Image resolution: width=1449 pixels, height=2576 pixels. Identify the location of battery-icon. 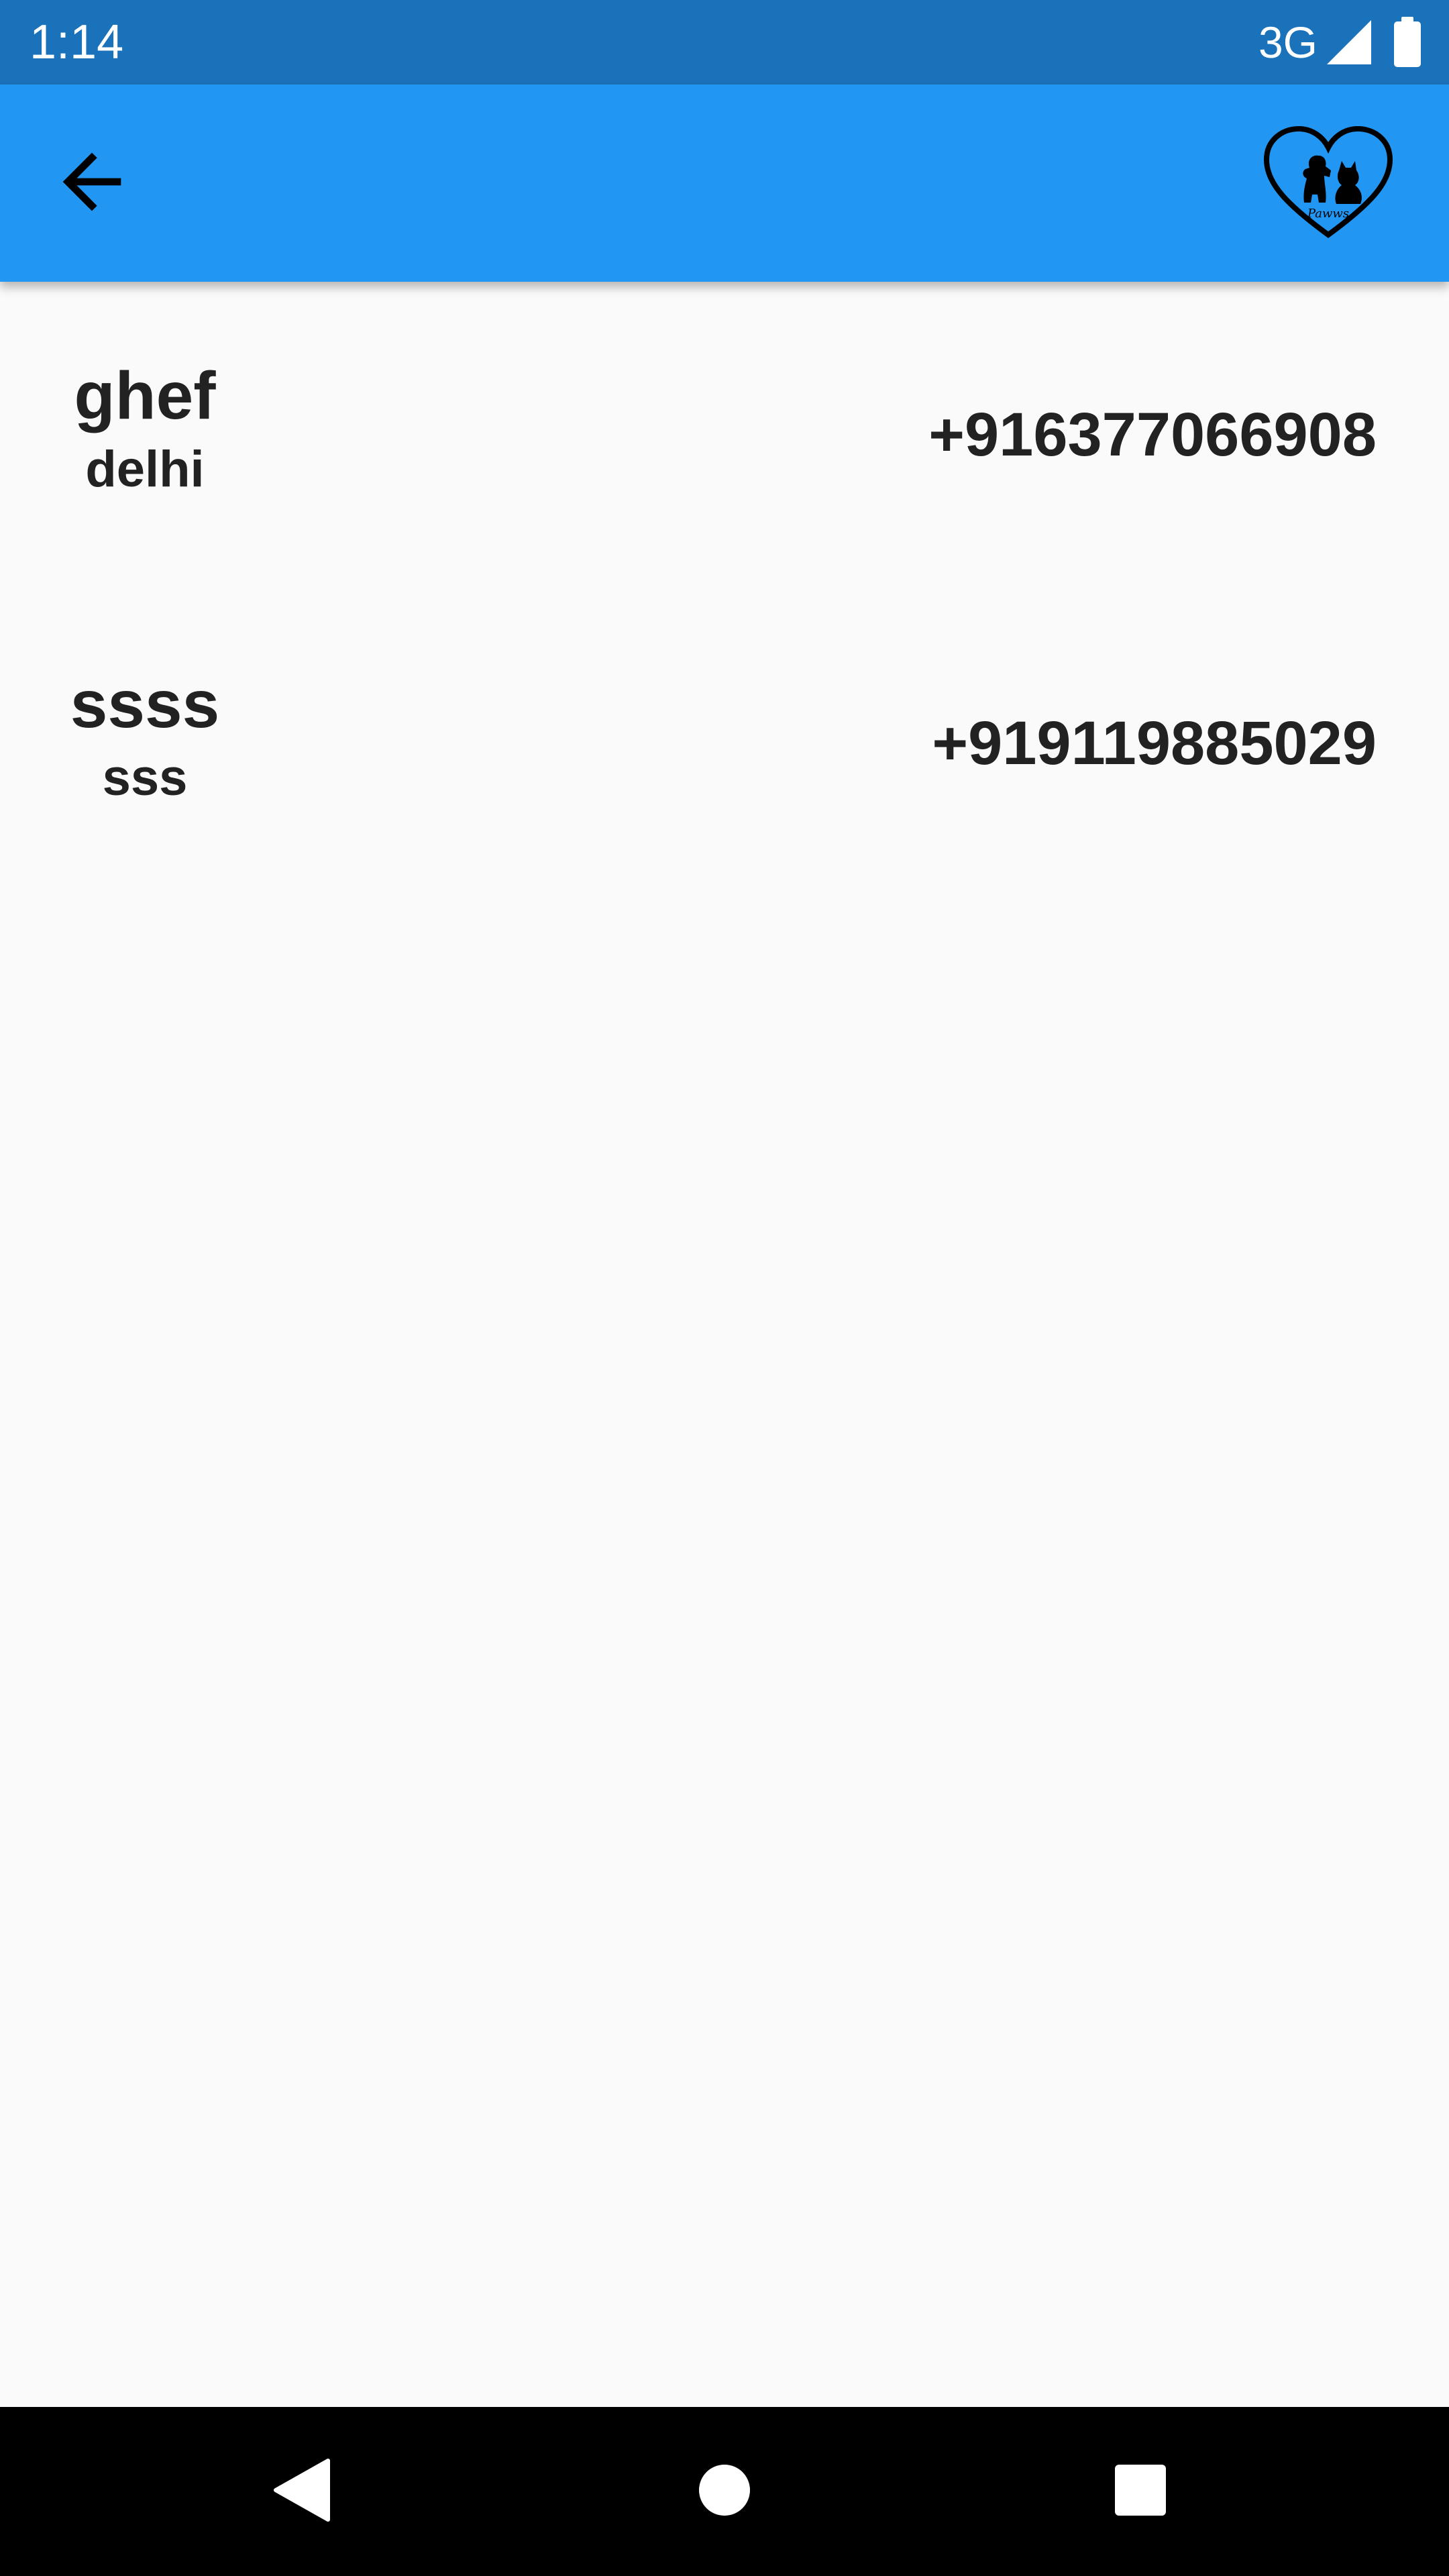
(1407, 42).